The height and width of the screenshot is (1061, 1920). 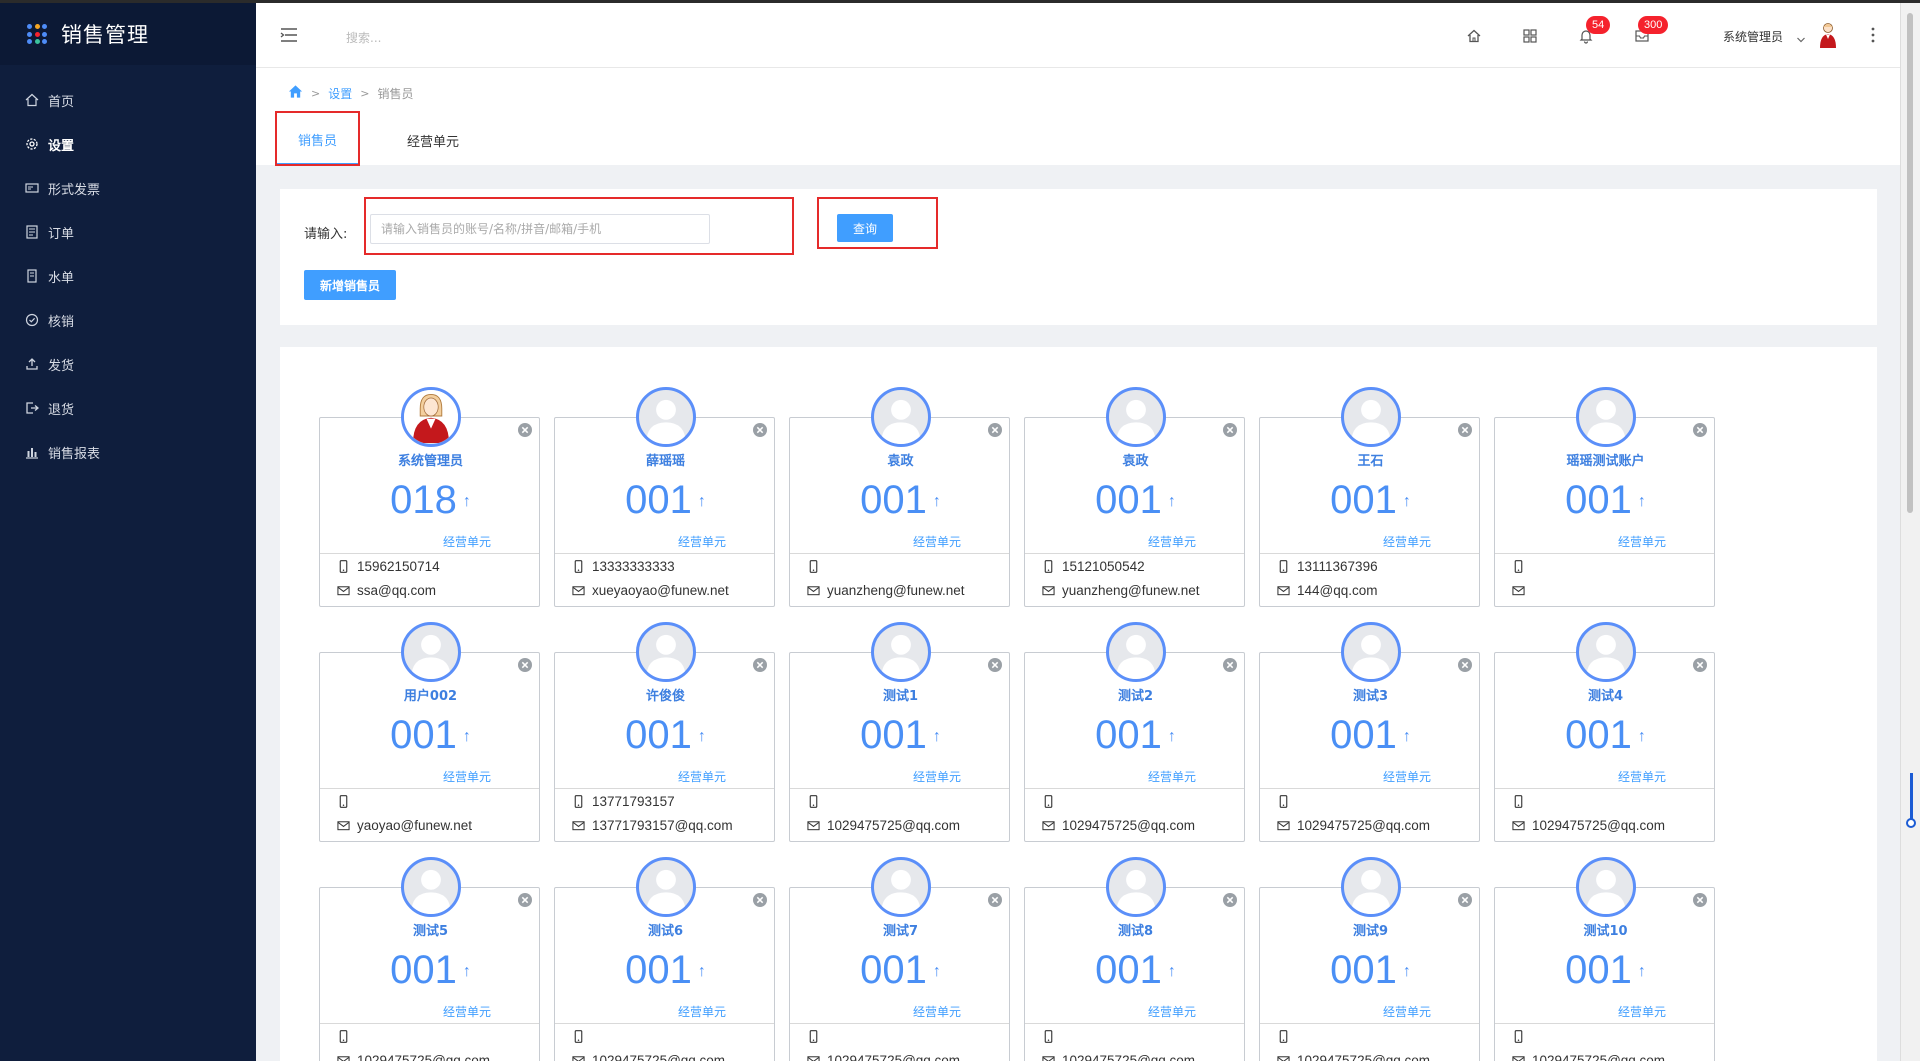 What do you see at coordinates (1605, 959) in the screenshot?
I see `salesperson-card: 测试10 001 ↑ 经营单元 1029475725@qq.com` at bounding box center [1605, 959].